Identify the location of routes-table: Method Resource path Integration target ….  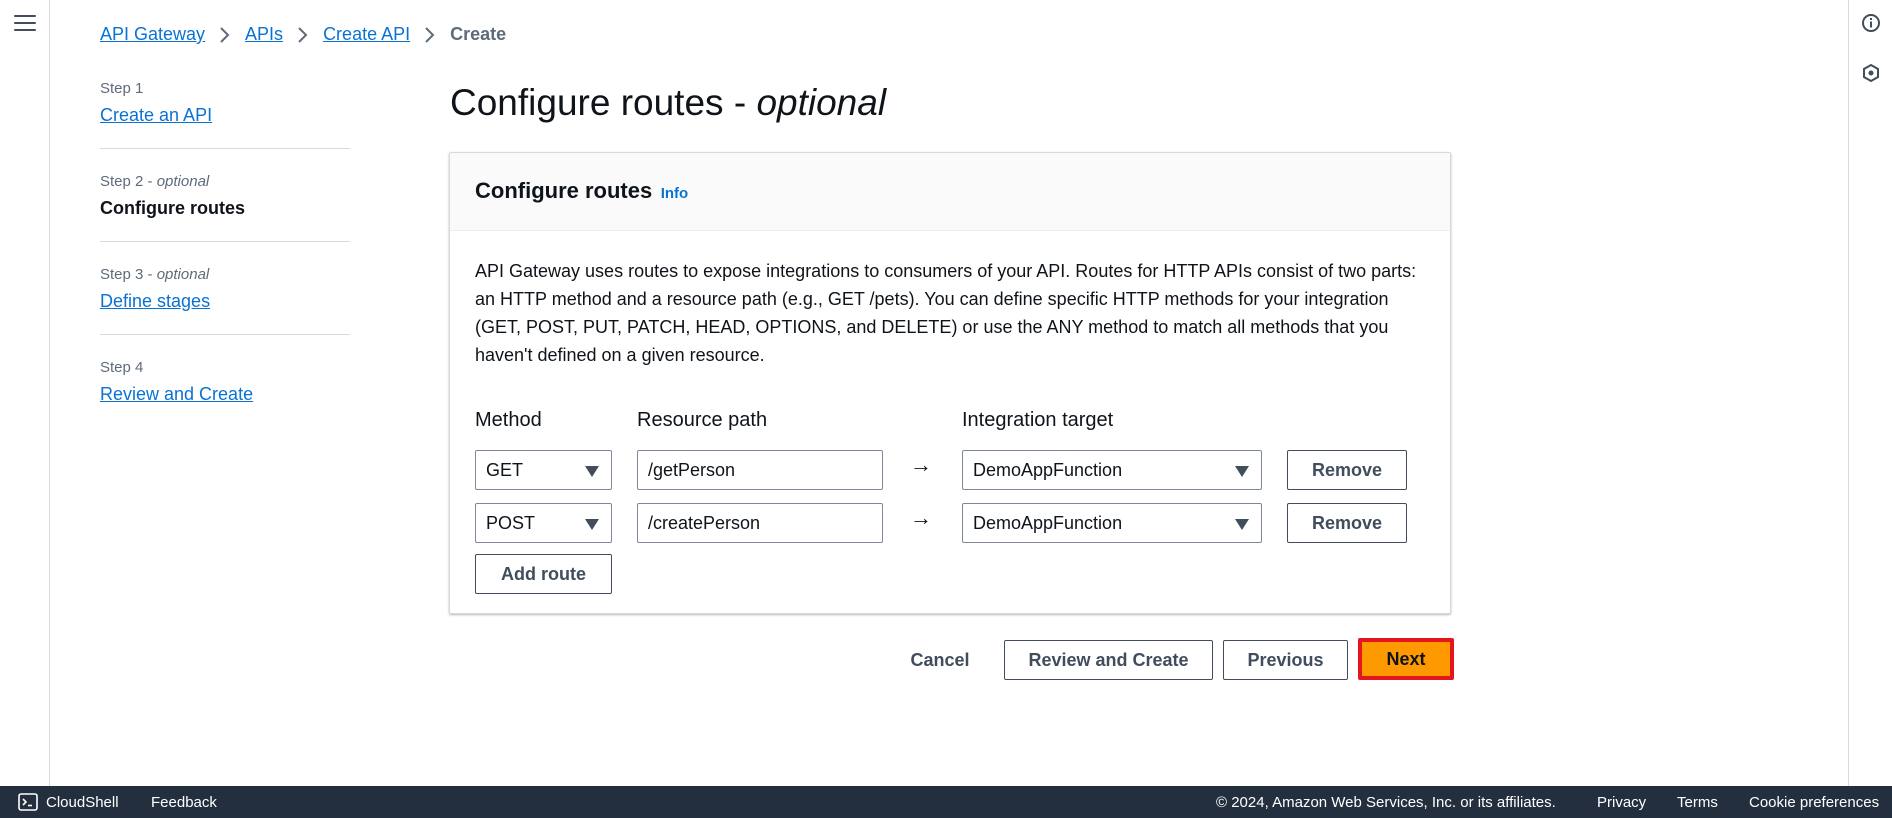
(950, 514).